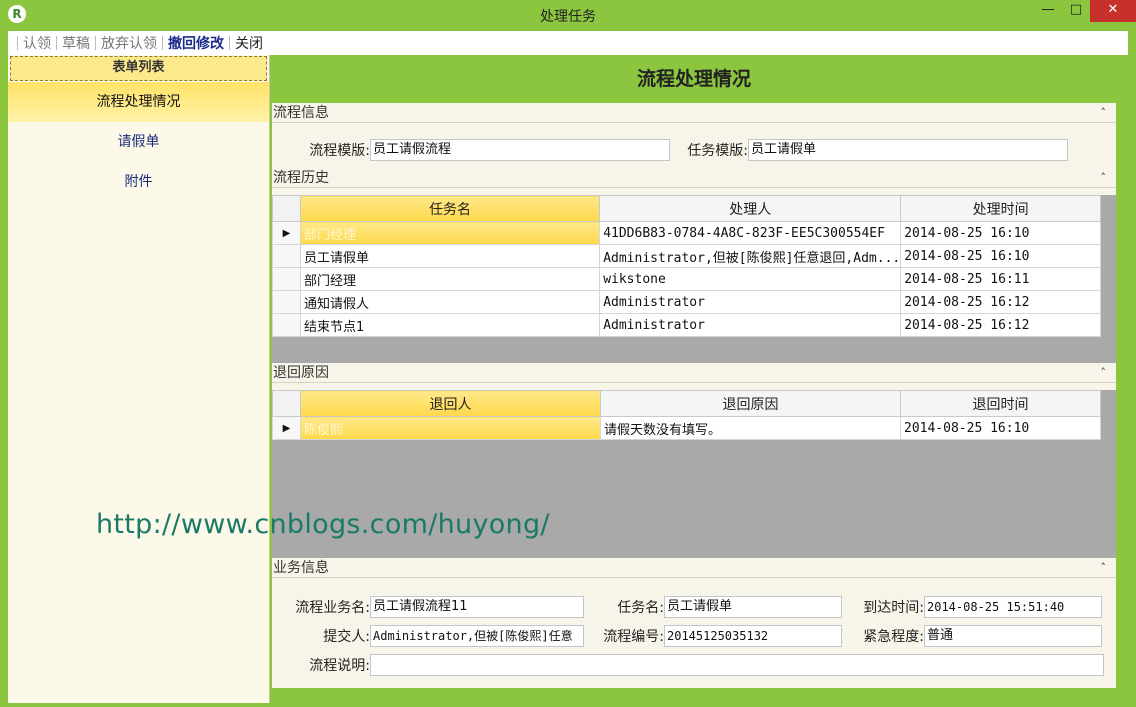  Describe the element at coordinates (477, 636) in the screenshot. I see `submitter-field: Administrator,但被[陈俊熙]任意` at that location.